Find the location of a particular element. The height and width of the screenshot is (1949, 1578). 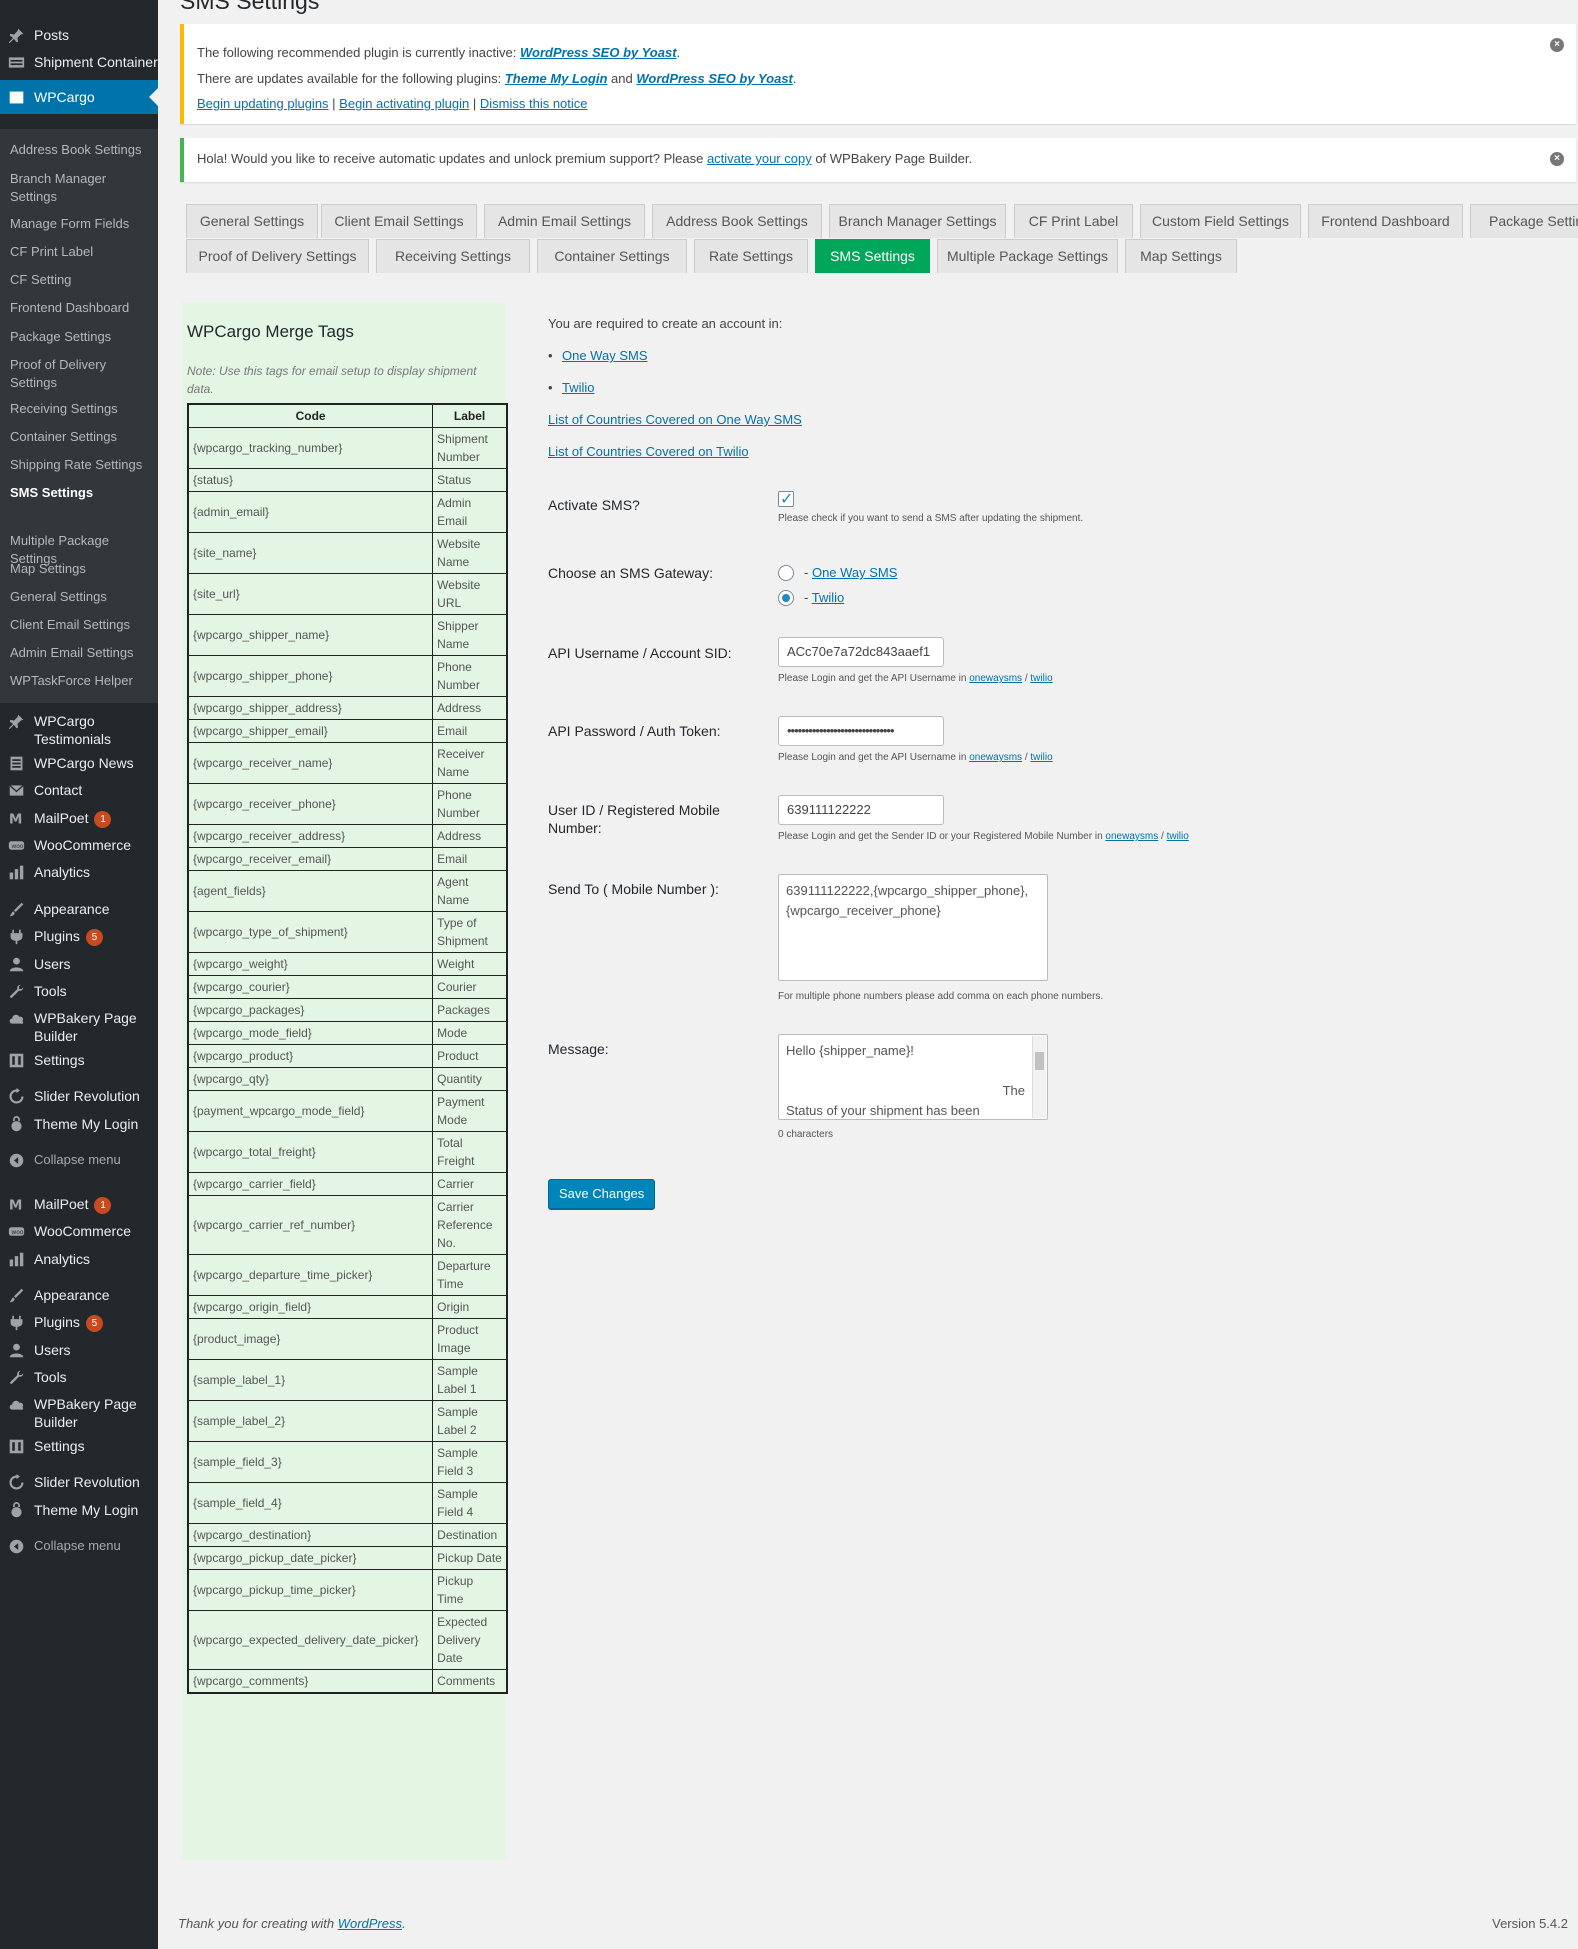

submenu-item: General Settings is located at coordinates (80, 597).